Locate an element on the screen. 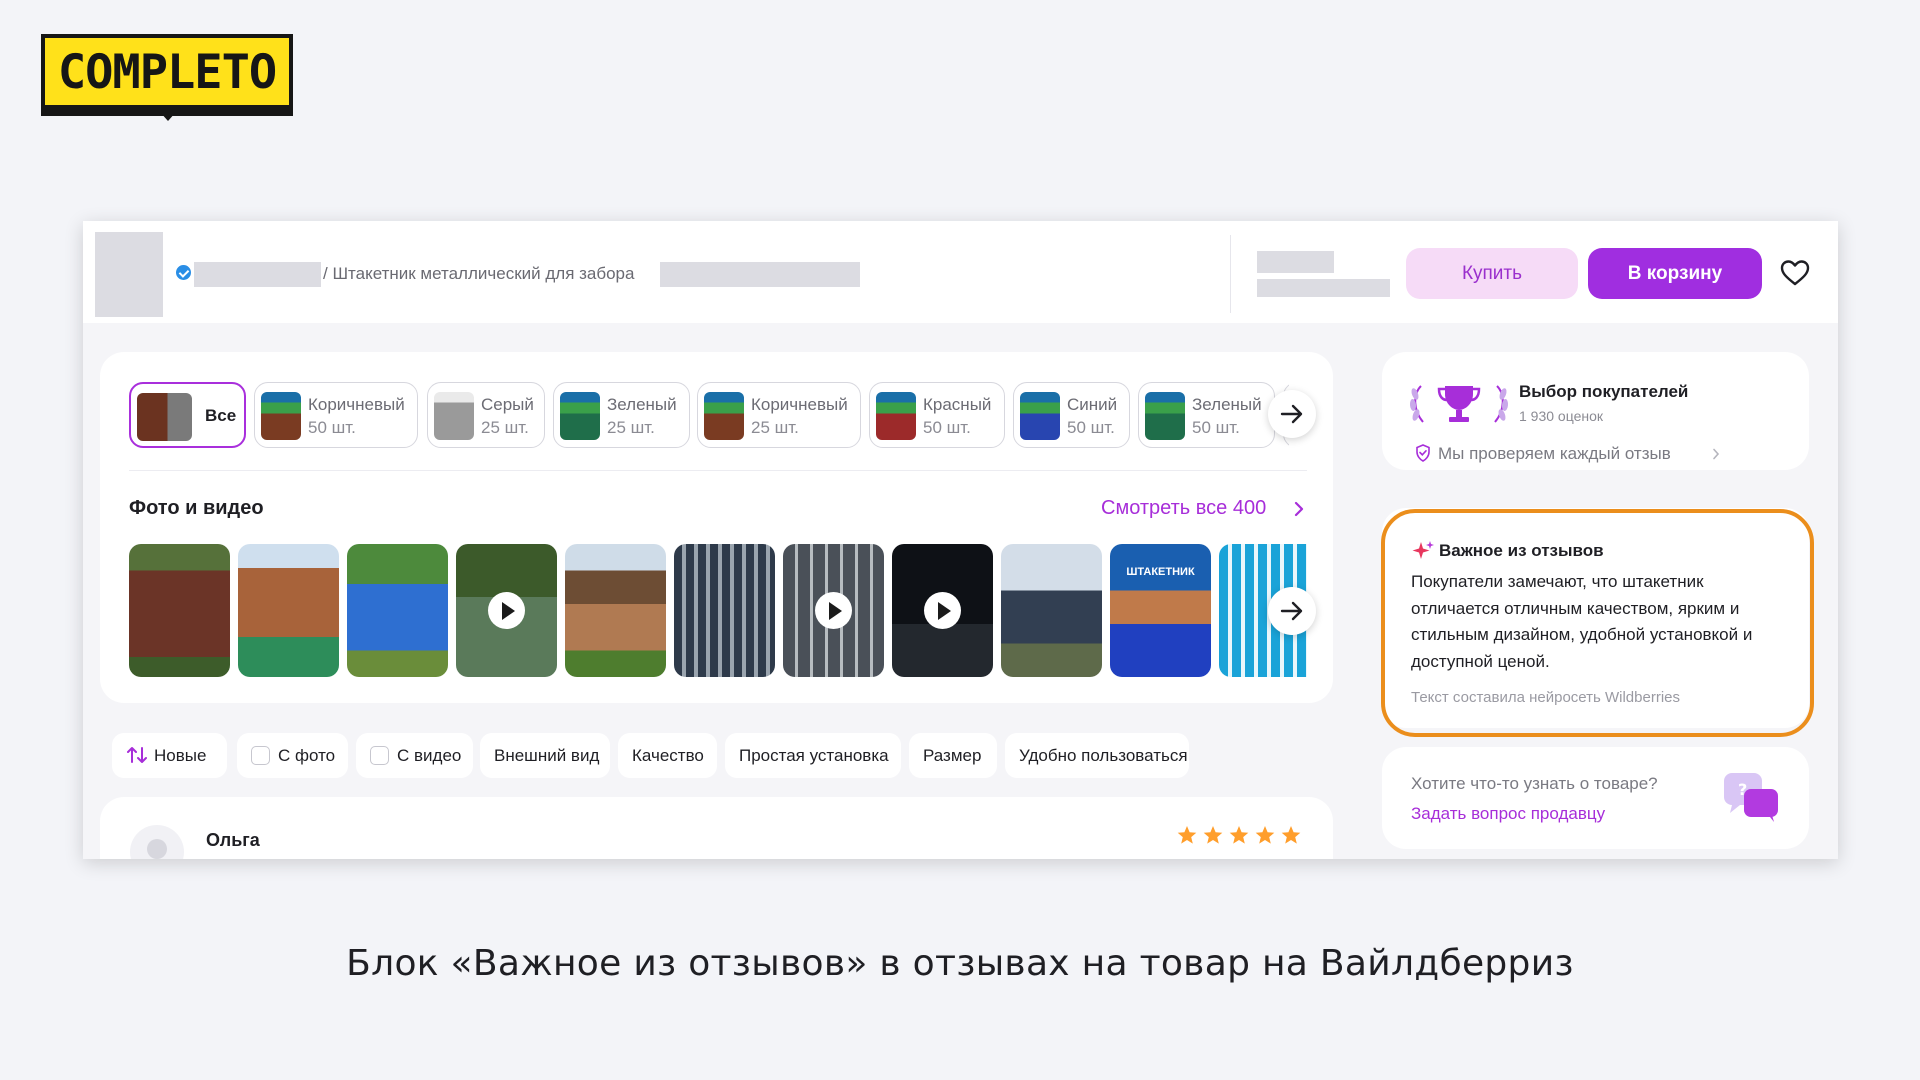 This screenshot has height=1080, width=1920. filter-tag: Качество is located at coordinates (667, 755).